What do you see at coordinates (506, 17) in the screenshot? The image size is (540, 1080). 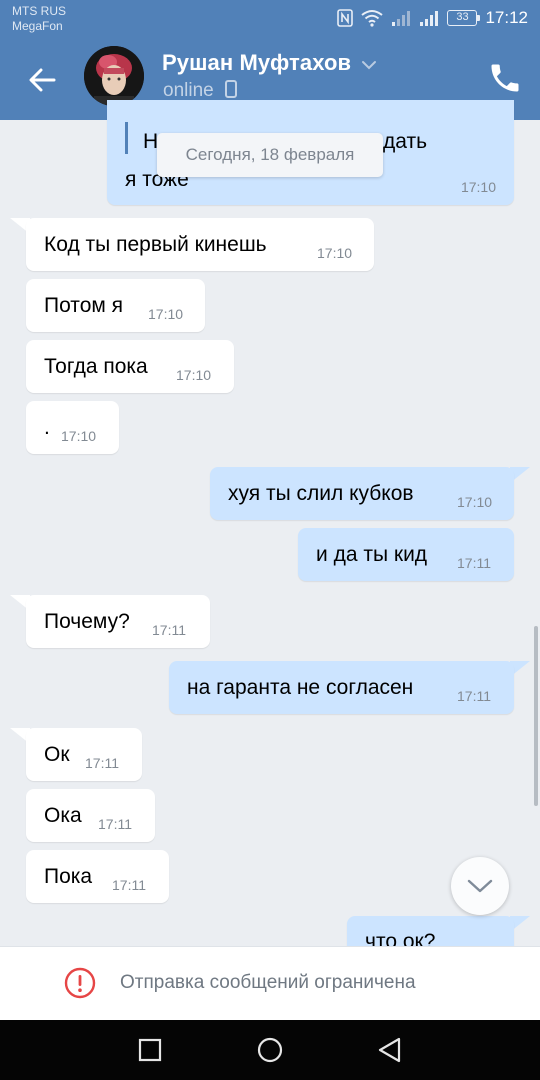 I see `clock: 17:12` at bounding box center [506, 17].